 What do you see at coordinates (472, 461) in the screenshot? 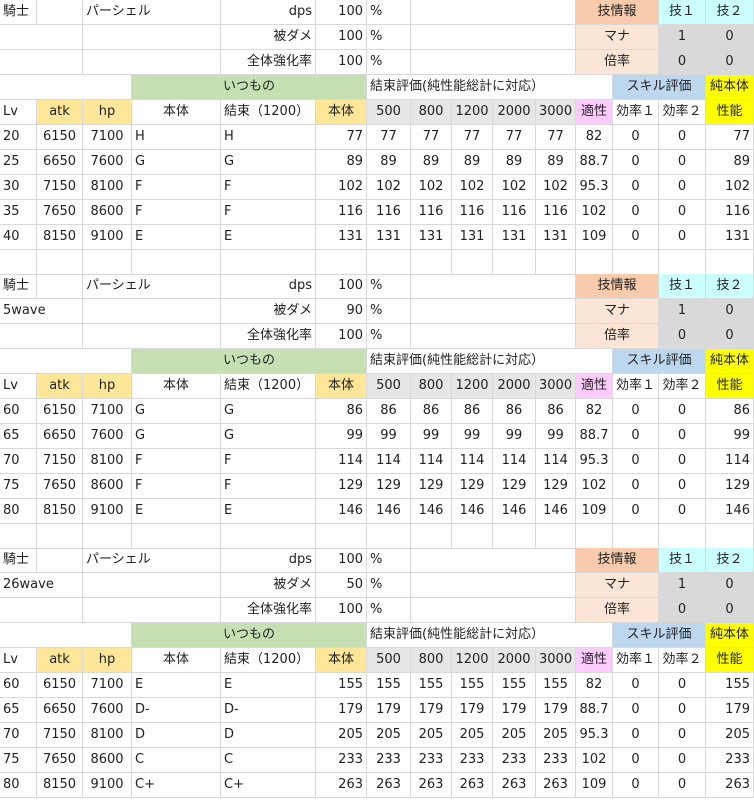
I see `row-bond-score: 114` at bounding box center [472, 461].